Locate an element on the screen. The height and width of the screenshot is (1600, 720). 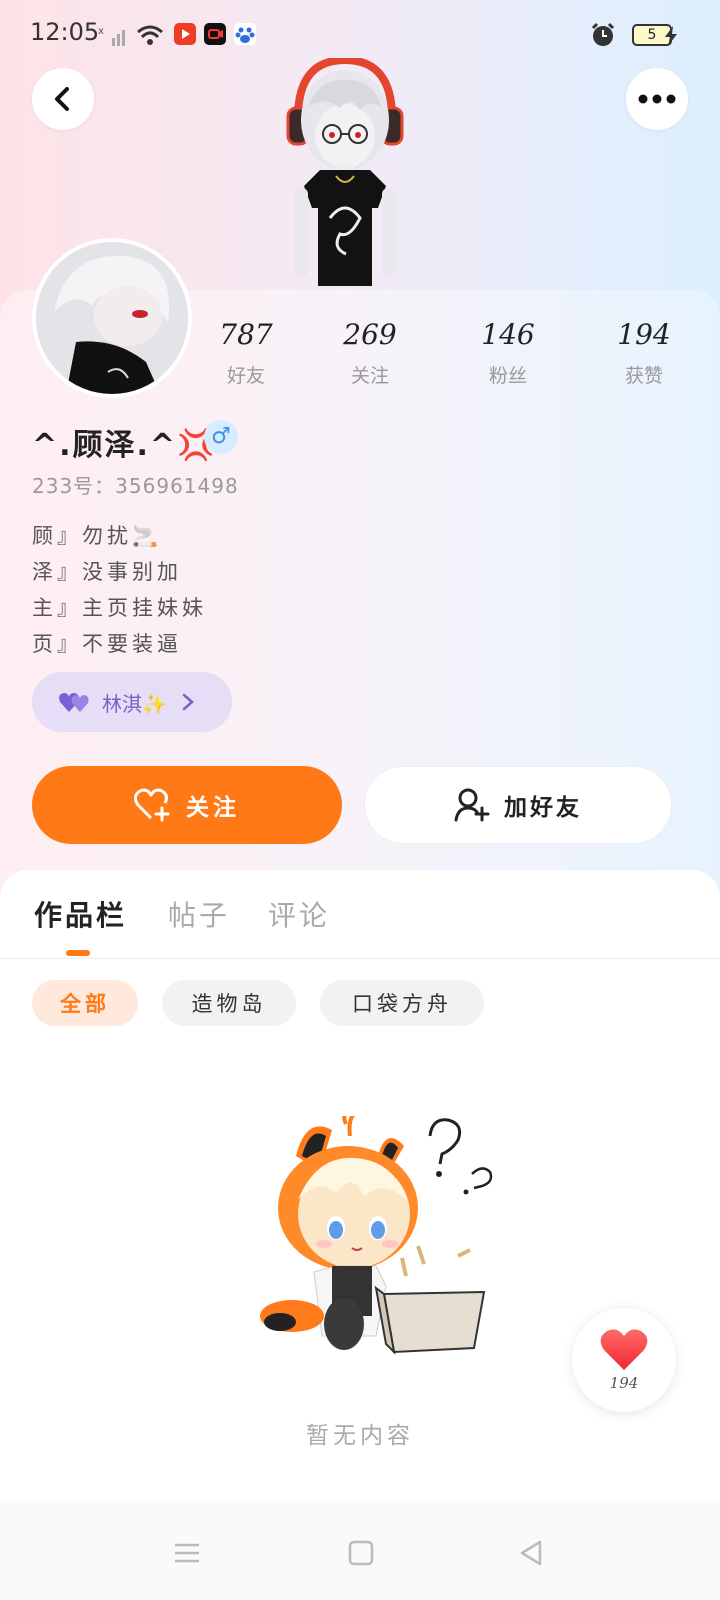
tab-comments: 评论 is located at coordinates (299, 914).